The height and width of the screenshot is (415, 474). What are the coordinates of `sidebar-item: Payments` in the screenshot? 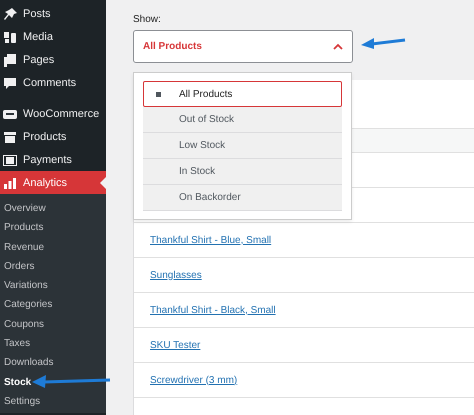 It's located at (53, 159).